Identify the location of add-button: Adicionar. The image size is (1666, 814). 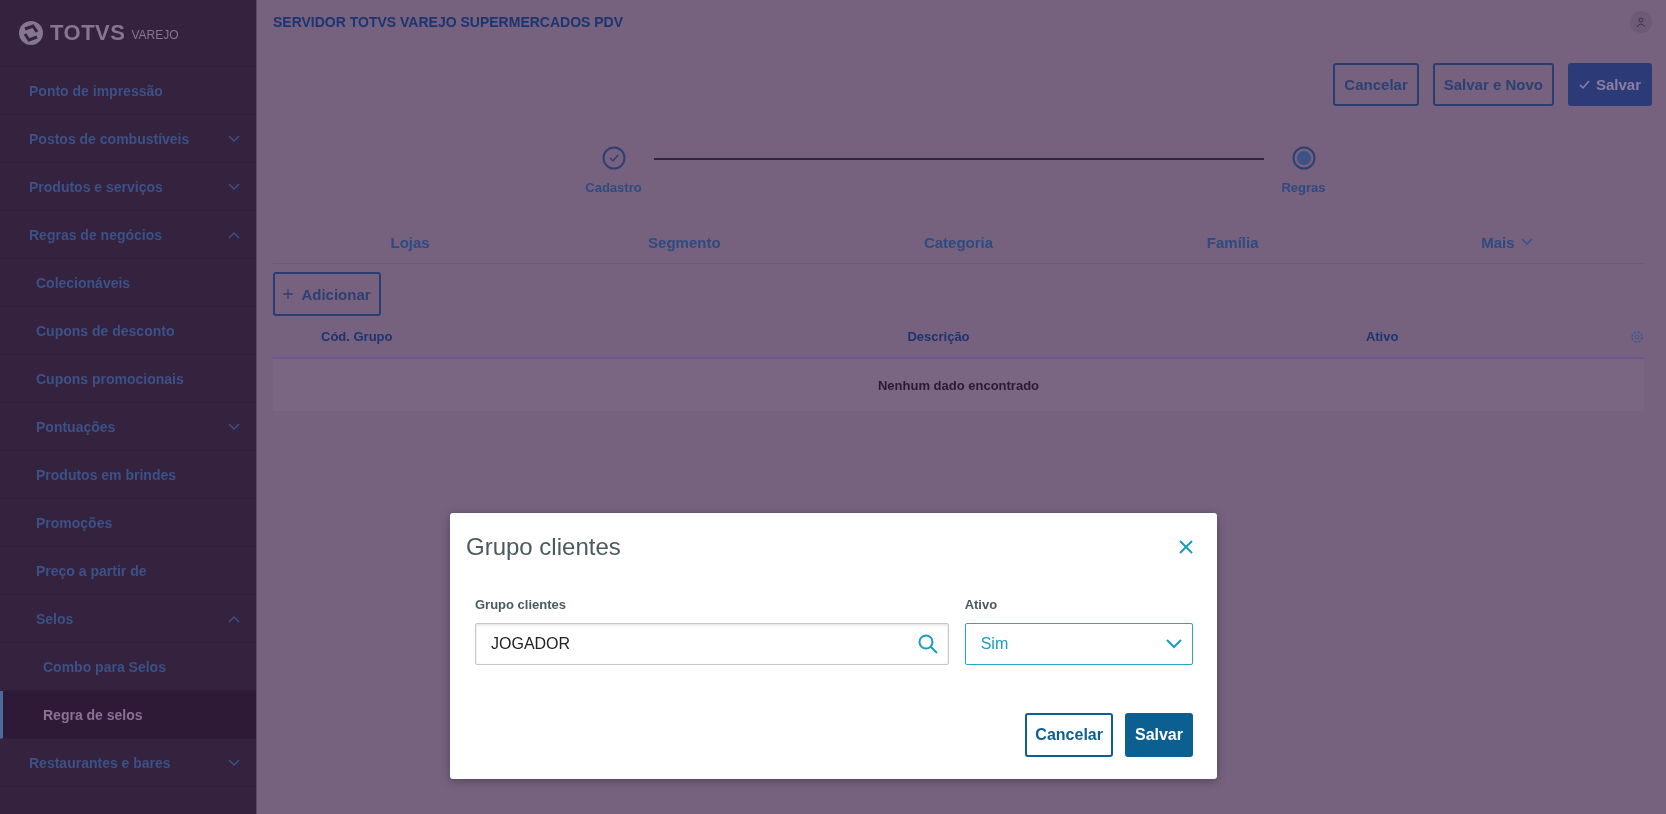
(327, 294).